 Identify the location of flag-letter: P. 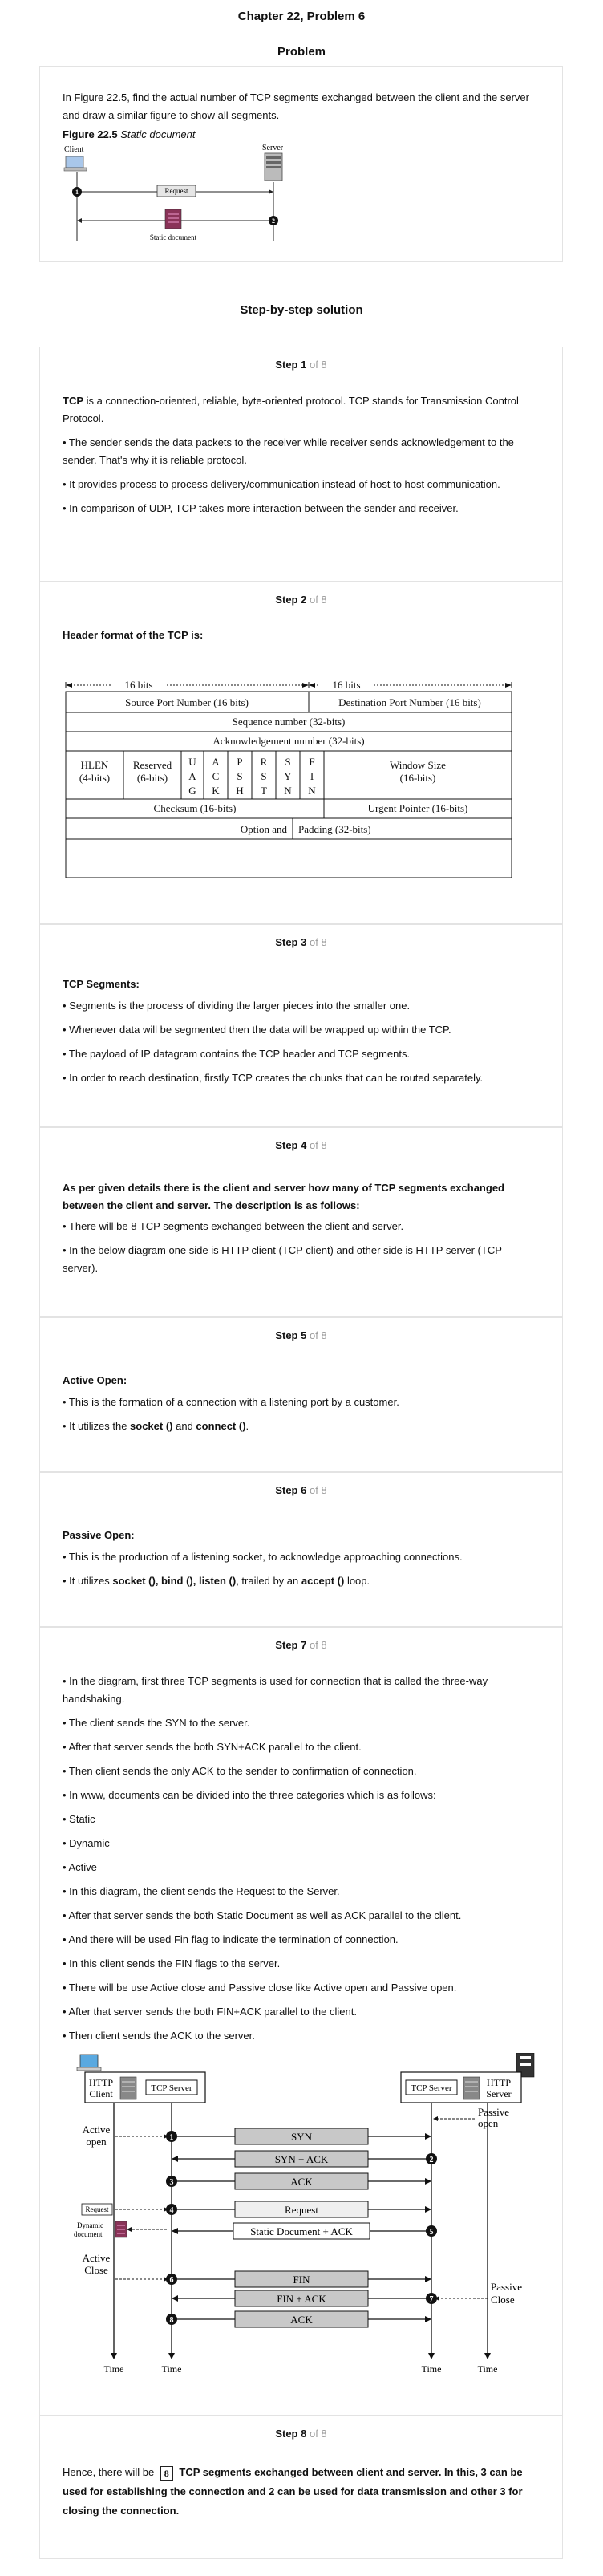
(240, 762).